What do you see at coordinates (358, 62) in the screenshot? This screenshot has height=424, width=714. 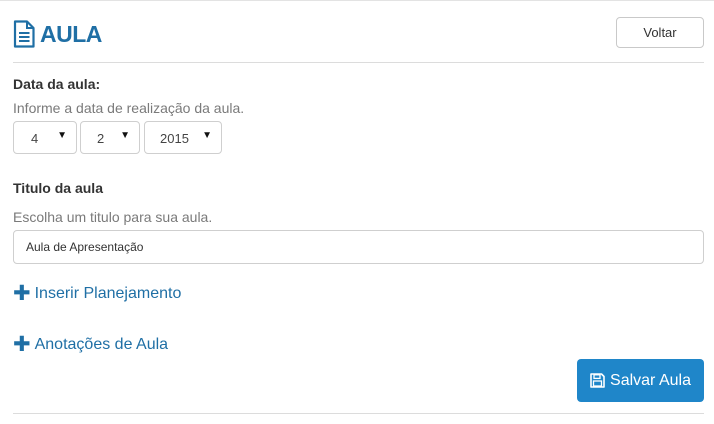 I see `header-divider` at bounding box center [358, 62].